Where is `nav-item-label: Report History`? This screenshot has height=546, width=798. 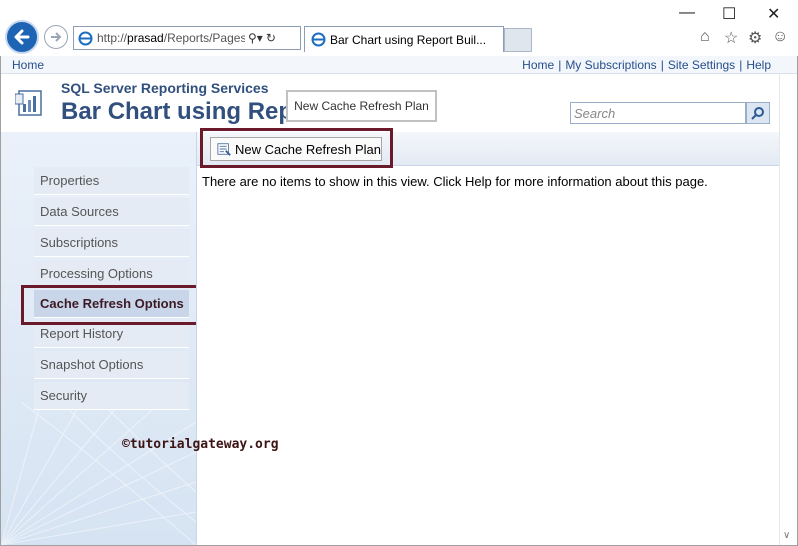
nav-item-label: Report History is located at coordinates (82, 333).